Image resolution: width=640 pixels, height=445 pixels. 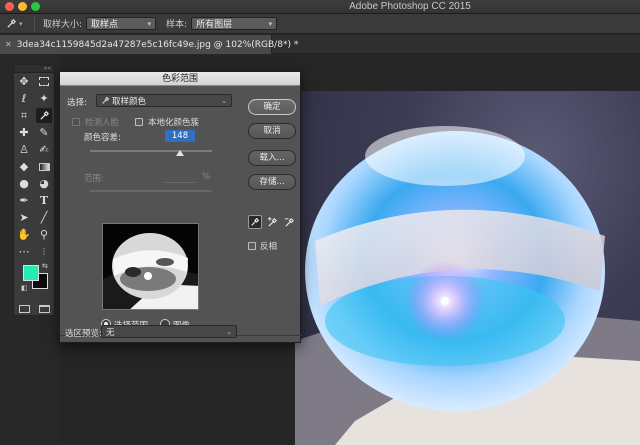 What do you see at coordinates (252, 246) in the screenshot?
I see `invert-checkbox` at bounding box center [252, 246].